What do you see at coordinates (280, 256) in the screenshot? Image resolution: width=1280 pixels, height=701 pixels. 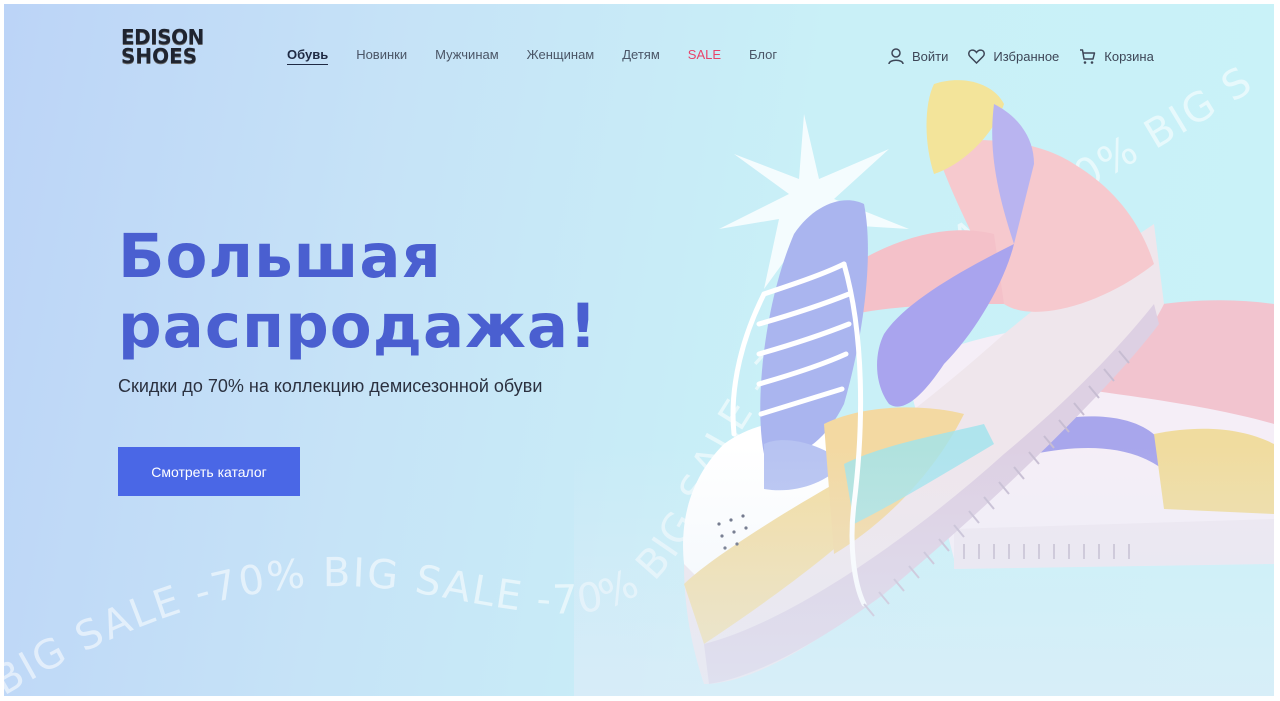 I see `hero-title-line1: Большая` at bounding box center [280, 256].